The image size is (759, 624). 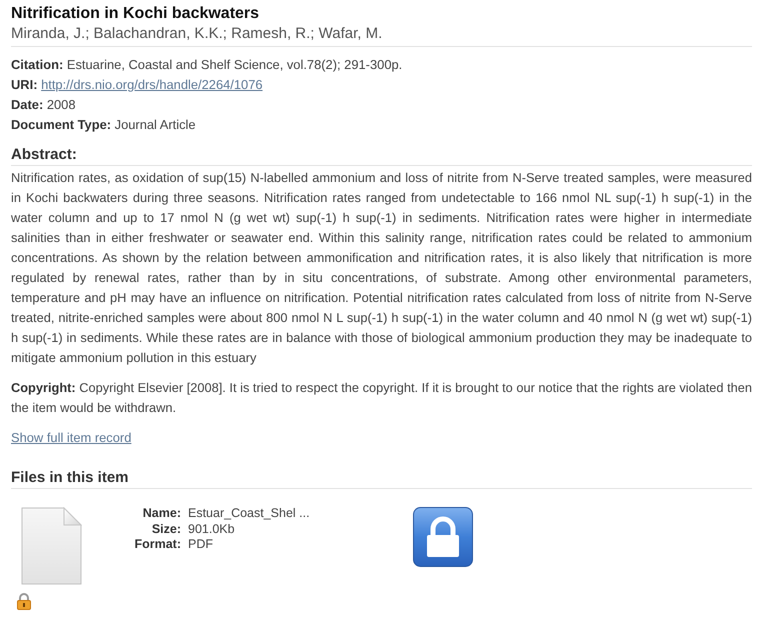 What do you see at coordinates (44, 155) in the screenshot?
I see `section-heading: Abstract:` at bounding box center [44, 155].